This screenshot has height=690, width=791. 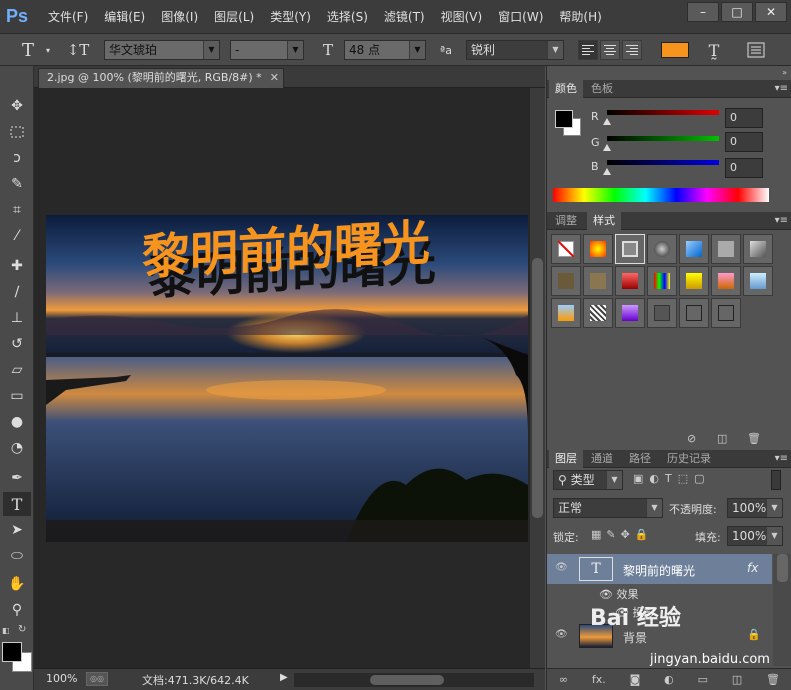 What do you see at coordinates (566, 459) in the screenshot?
I see `tab-layers: 图层` at bounding box center [566, 459].